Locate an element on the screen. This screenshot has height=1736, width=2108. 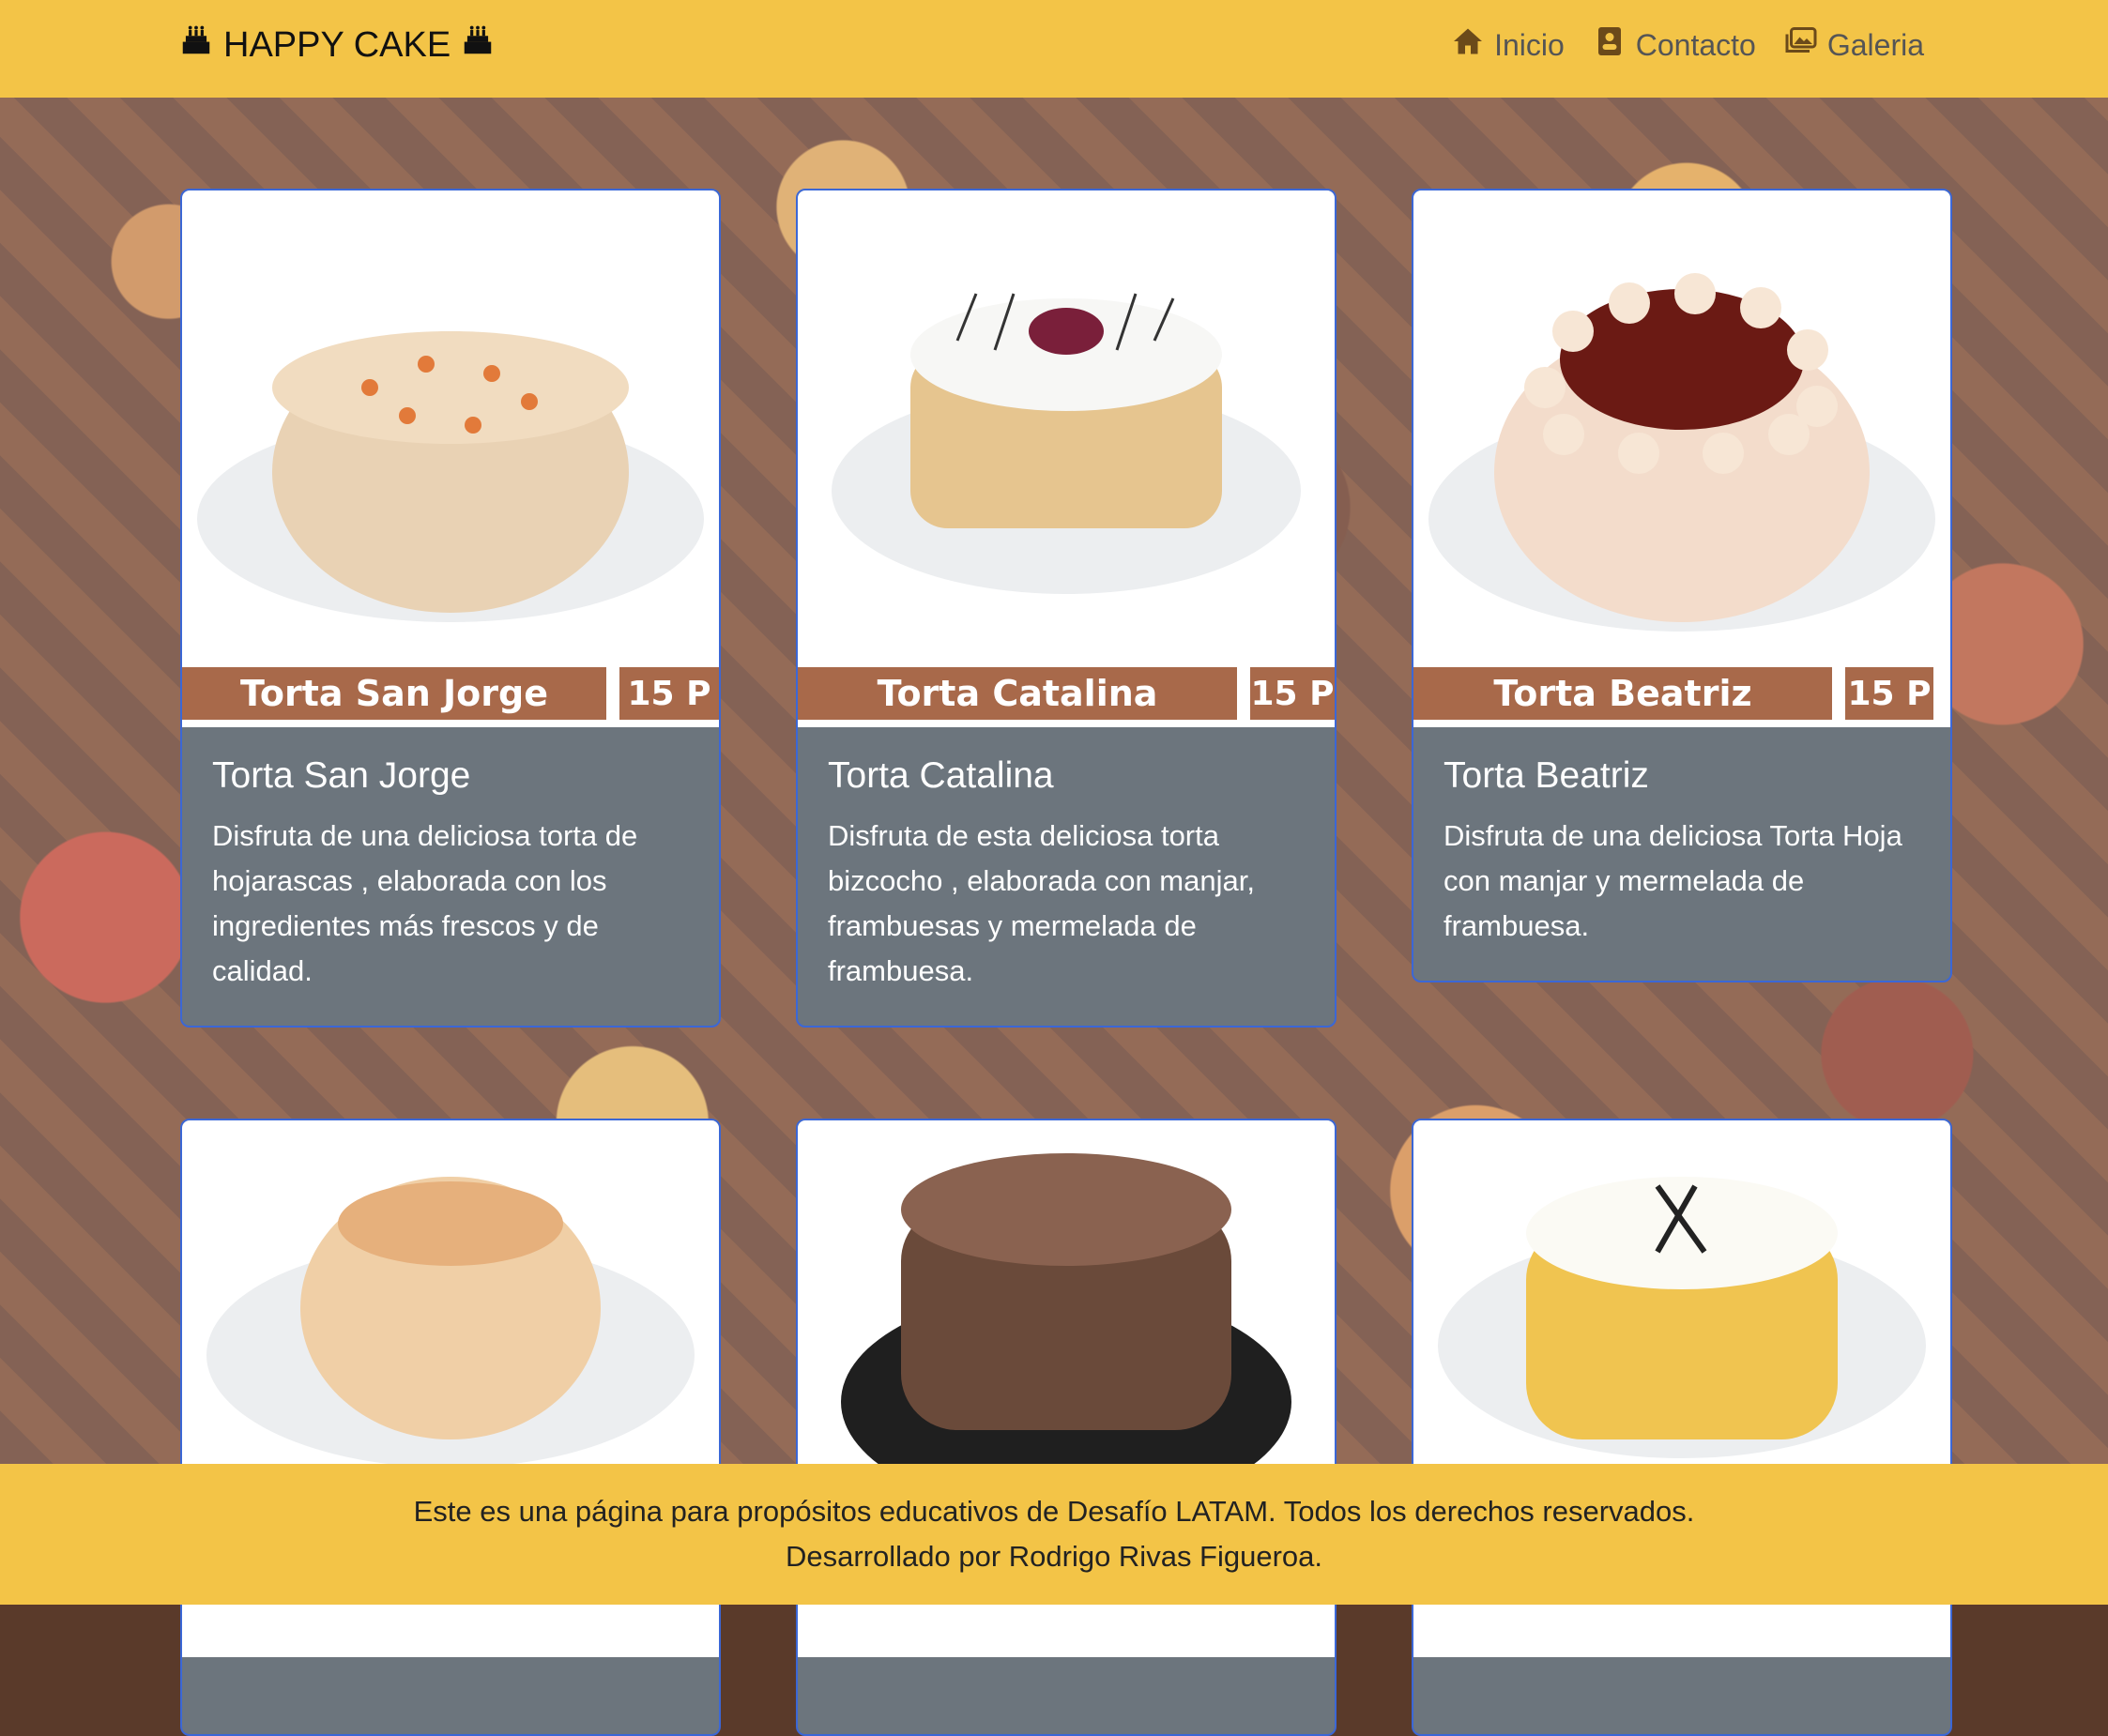
brand: HAPPY CAKE is located at coordinates (337, 45).